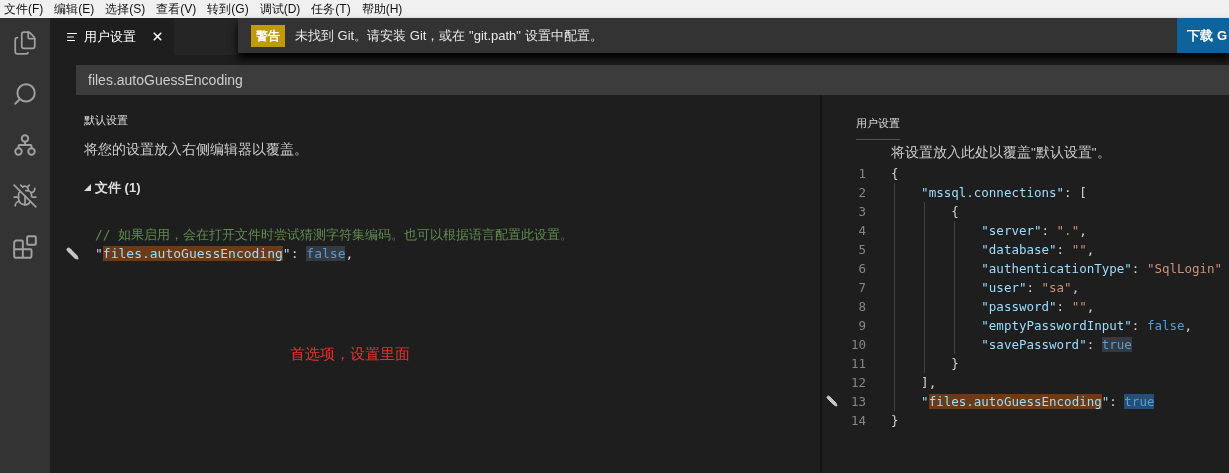 This screenshot has height=473, width=1229. What do you see at coordinates (861, 268) in the screenshot?
I see `line-number: 6` at bounding box center [861, 268].